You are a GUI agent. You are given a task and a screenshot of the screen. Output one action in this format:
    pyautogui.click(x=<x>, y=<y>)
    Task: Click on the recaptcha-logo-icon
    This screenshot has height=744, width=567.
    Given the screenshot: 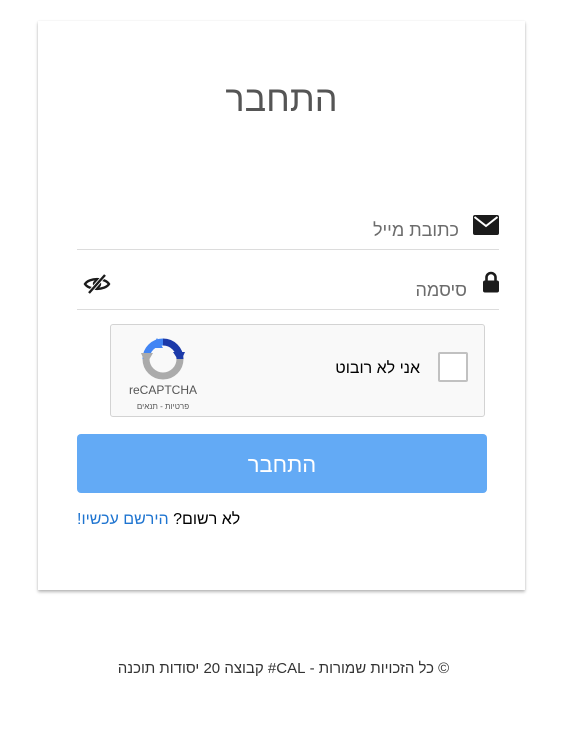 What is the action you would take?
    pyautogui.click(x=163, y=361)
    